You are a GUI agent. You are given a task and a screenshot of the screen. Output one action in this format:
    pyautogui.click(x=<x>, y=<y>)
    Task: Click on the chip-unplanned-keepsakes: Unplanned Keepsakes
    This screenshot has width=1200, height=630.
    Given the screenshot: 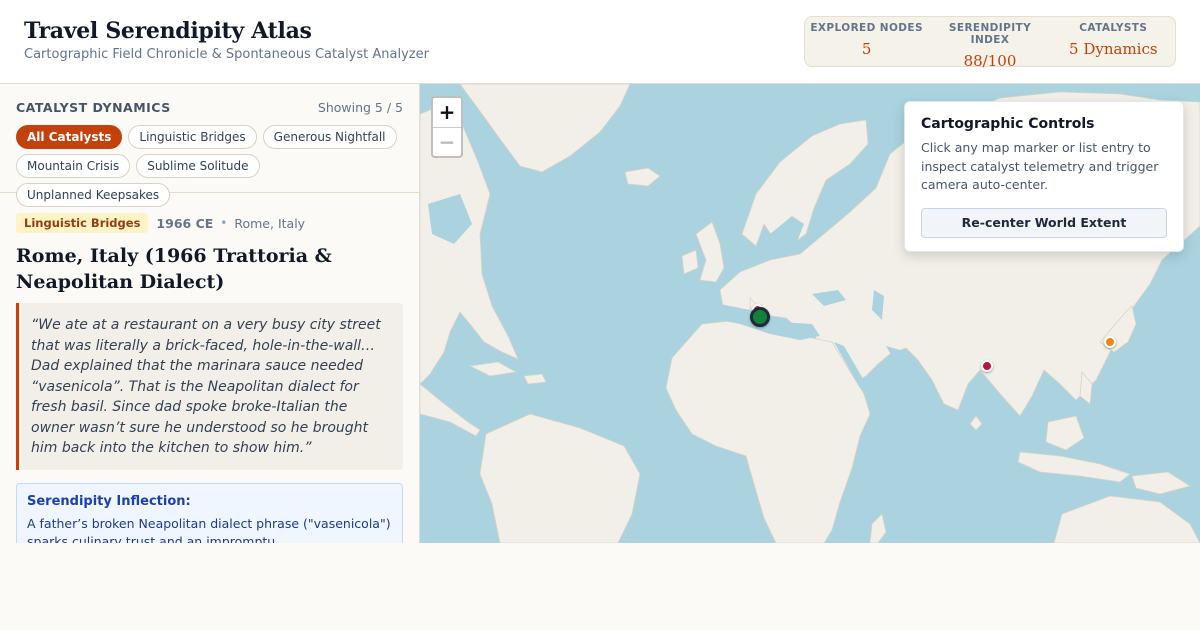 What is the action you would take?
    pyautogui.click(x=93, y=195)
    